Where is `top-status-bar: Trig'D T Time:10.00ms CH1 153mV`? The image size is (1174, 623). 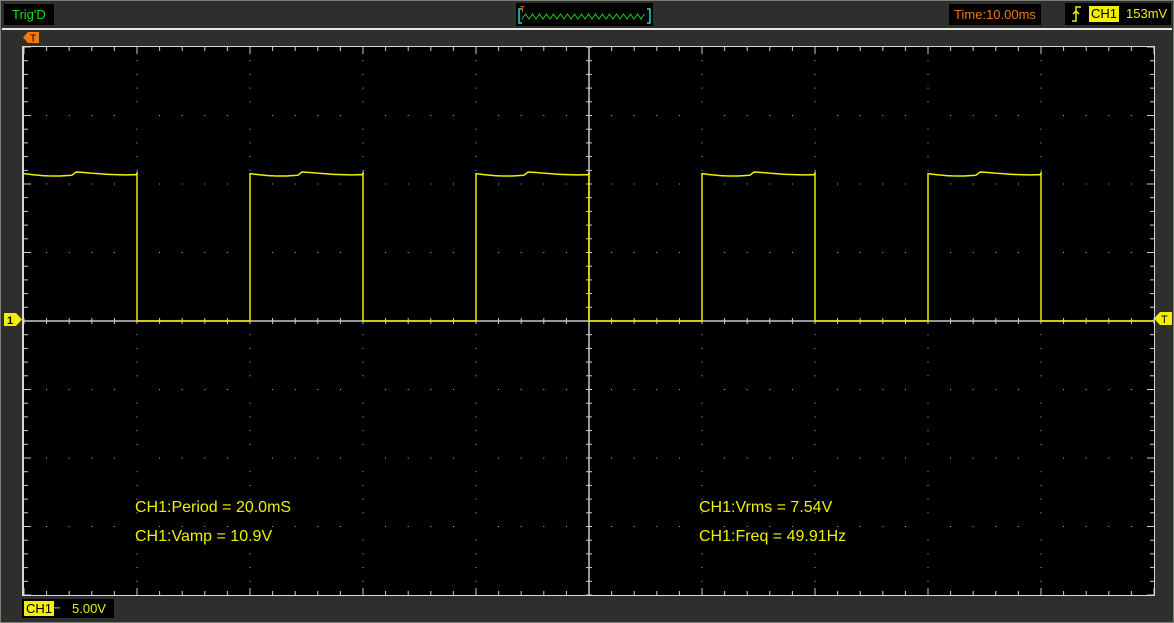 top-status-bar: Trig'D T Time:10.00ms CH1 153mV is located at coordinates (587, 14).